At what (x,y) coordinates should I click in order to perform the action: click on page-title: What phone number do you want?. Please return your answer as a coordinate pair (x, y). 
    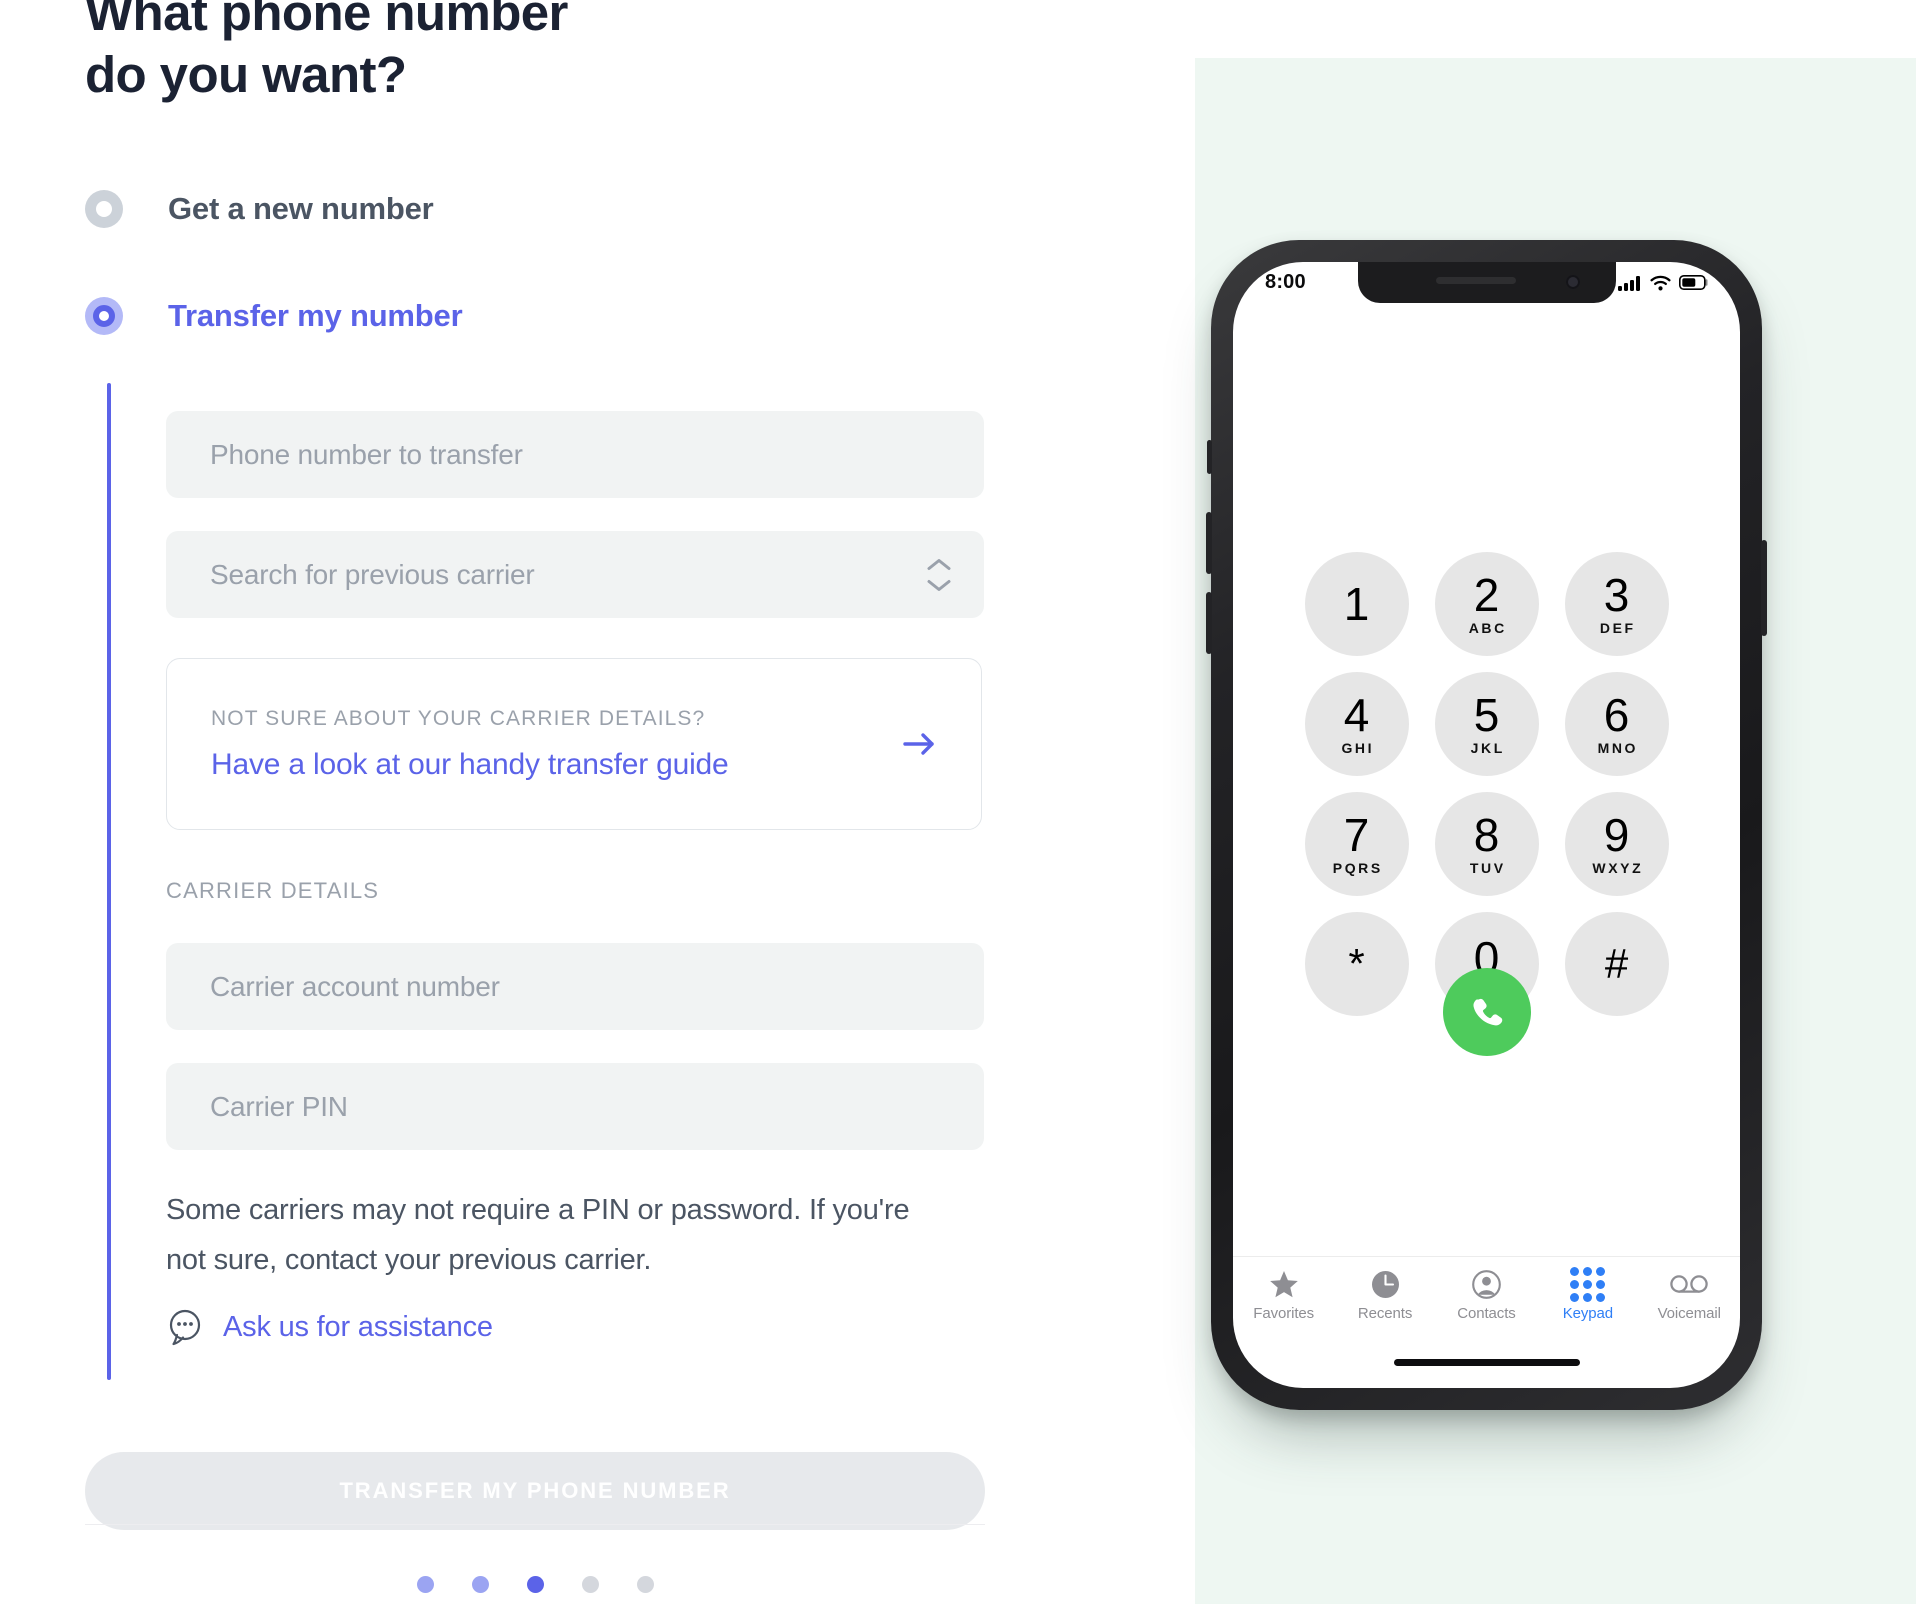
    Looking at the image, I should click on (535, 53).